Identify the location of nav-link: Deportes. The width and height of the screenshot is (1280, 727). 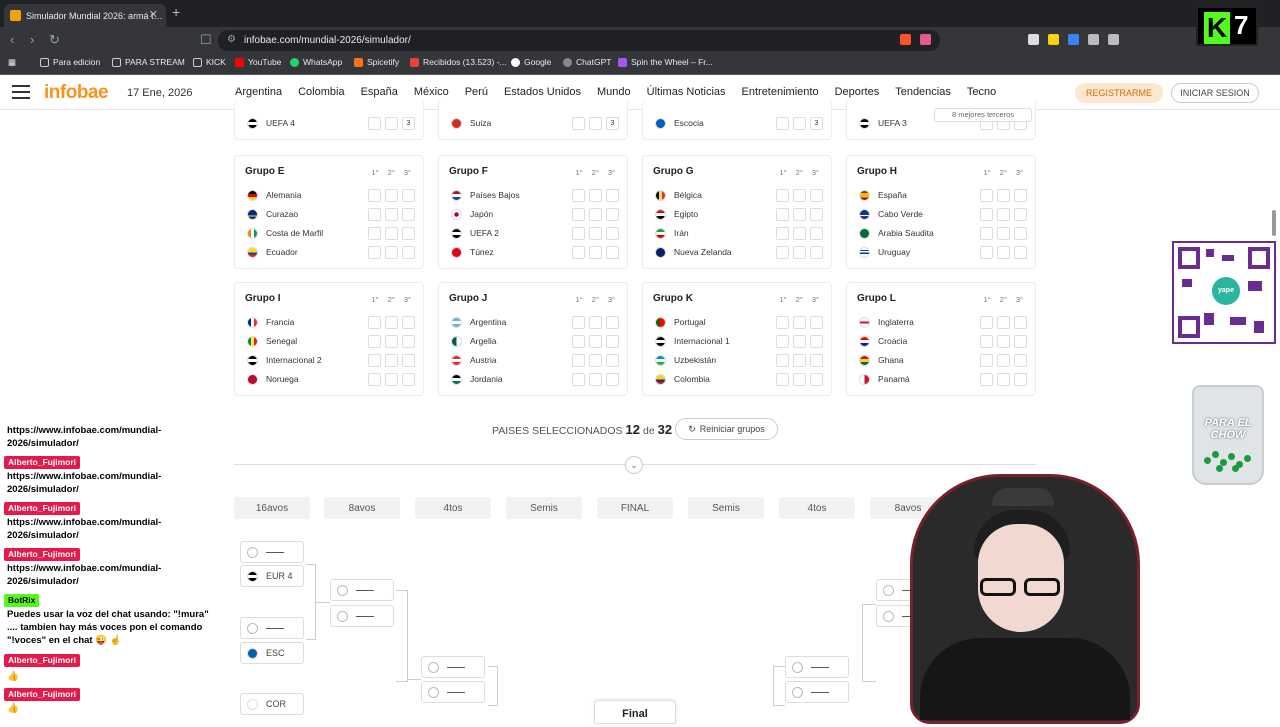
(857, 92).